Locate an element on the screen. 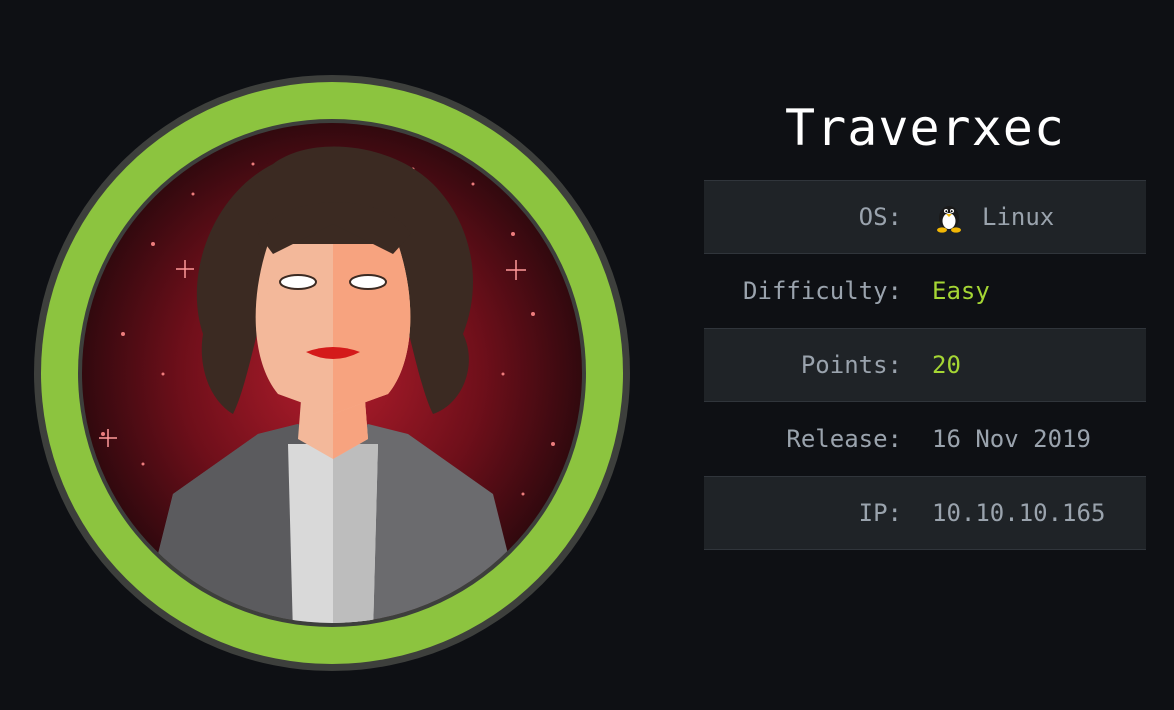  machine-title: Traverxec is located at coordinates (925, 128).